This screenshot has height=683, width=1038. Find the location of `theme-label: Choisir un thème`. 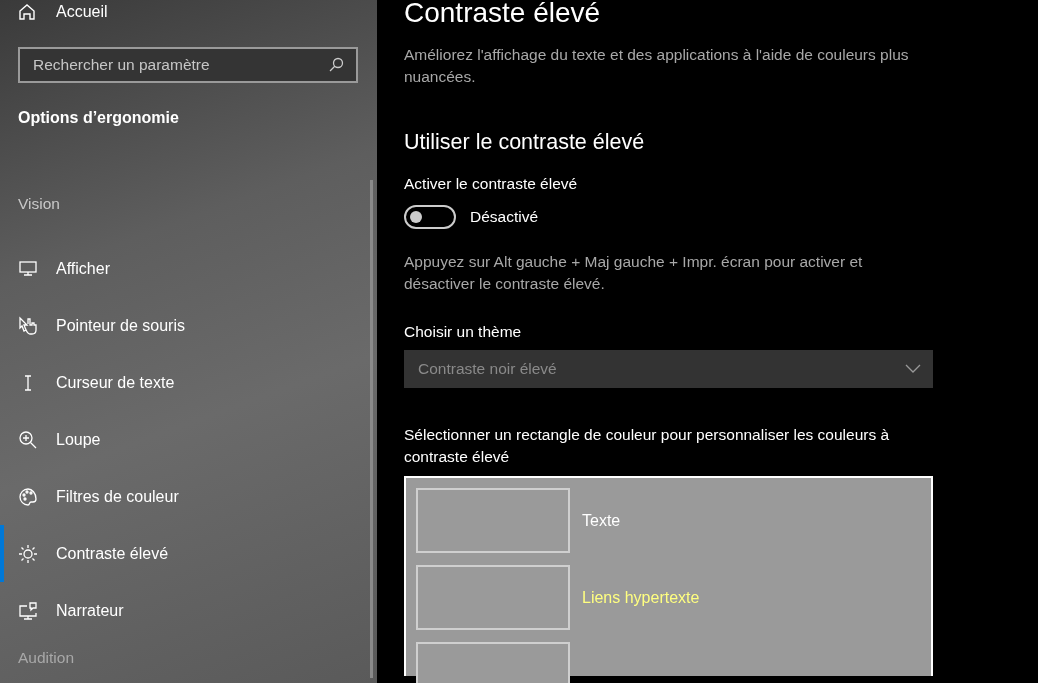

theme-label: Choisir un thème is located at coordinates (463, 332).